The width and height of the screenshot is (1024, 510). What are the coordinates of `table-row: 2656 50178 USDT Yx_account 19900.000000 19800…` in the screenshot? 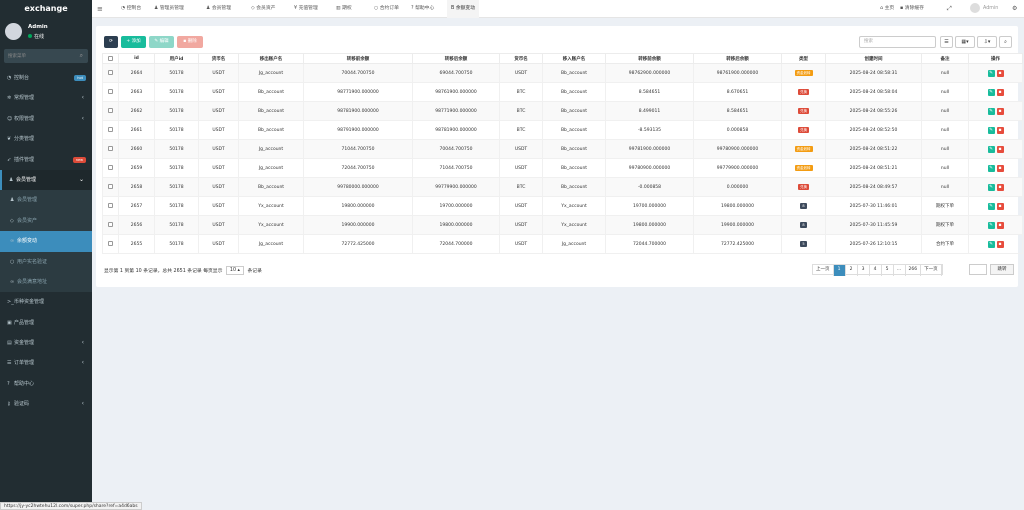 It's located at (562, 225).